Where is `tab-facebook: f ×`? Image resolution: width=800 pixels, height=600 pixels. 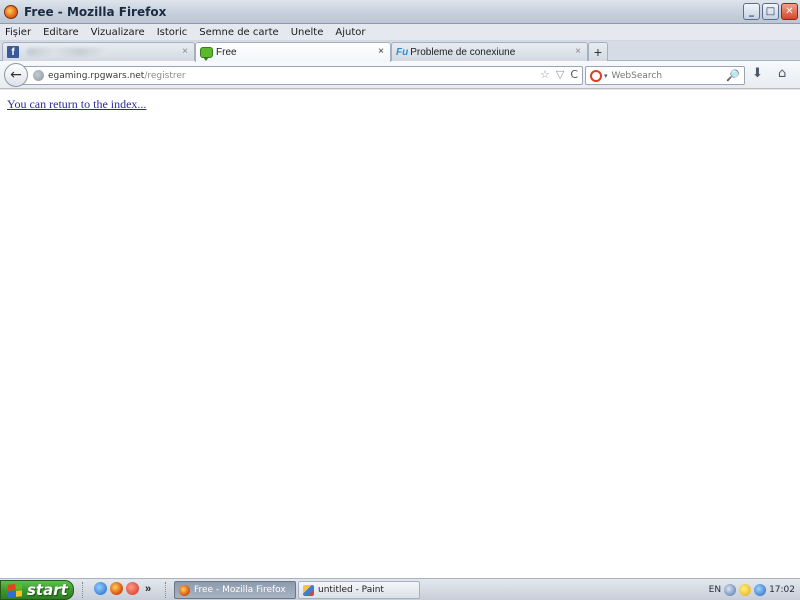
tab-facebook: f × is located at coordinates (98, 51).